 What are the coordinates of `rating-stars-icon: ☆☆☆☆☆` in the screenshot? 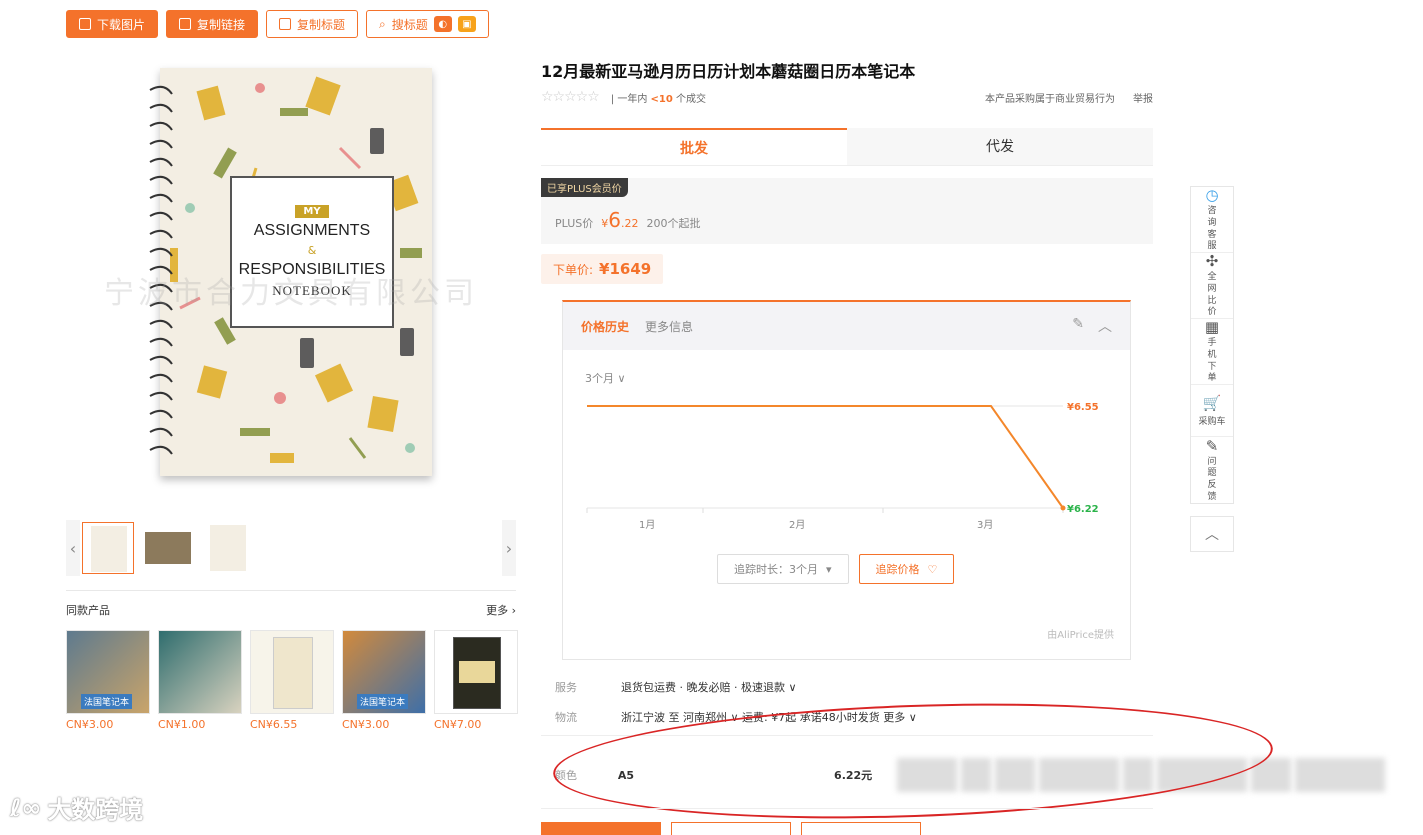 It's located at (570, 97).